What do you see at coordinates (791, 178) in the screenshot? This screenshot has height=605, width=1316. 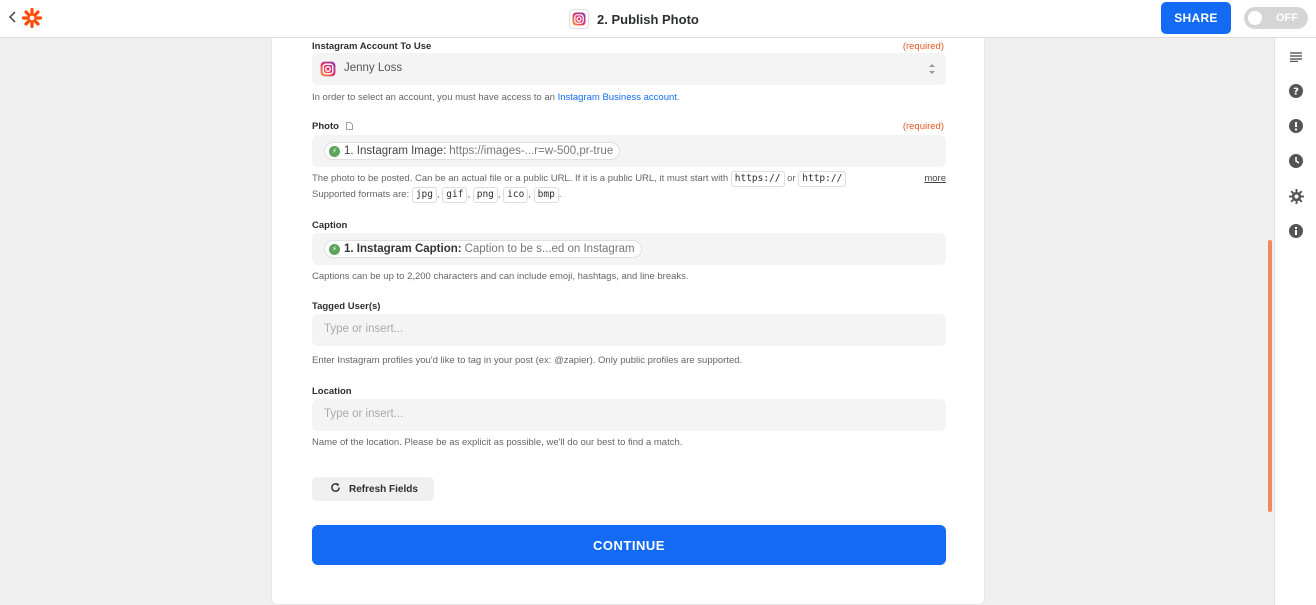 I see `photo-help-or: or` at bounding box center [791, 178].